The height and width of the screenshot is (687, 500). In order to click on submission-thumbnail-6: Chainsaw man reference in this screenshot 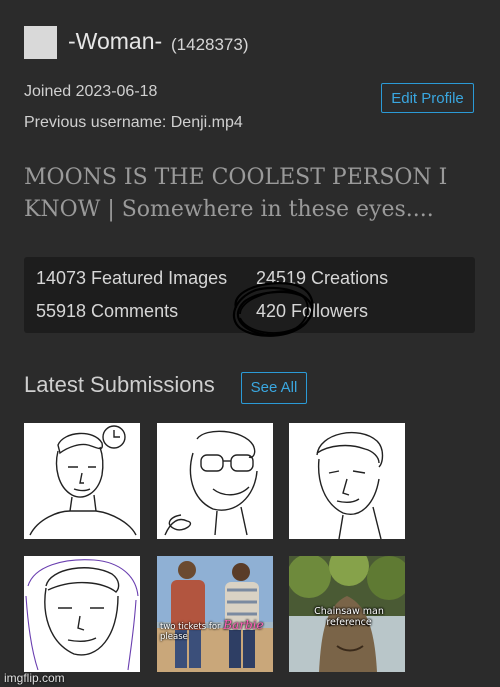, I will do `click(347, 614)`.